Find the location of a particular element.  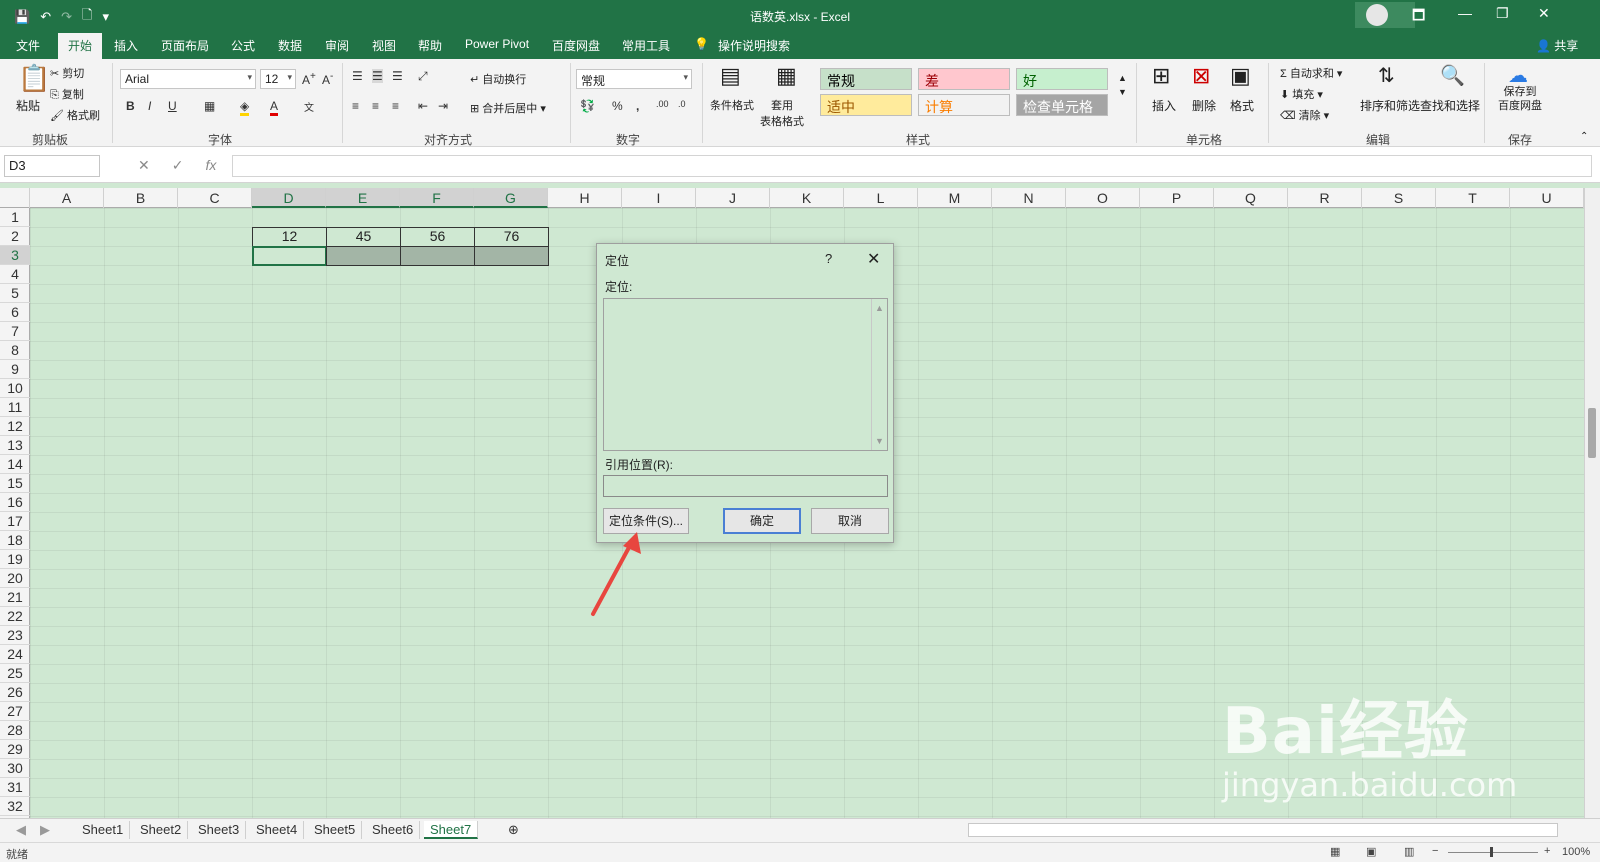

row-header-22: 22 is located at coordinates (15, 616).